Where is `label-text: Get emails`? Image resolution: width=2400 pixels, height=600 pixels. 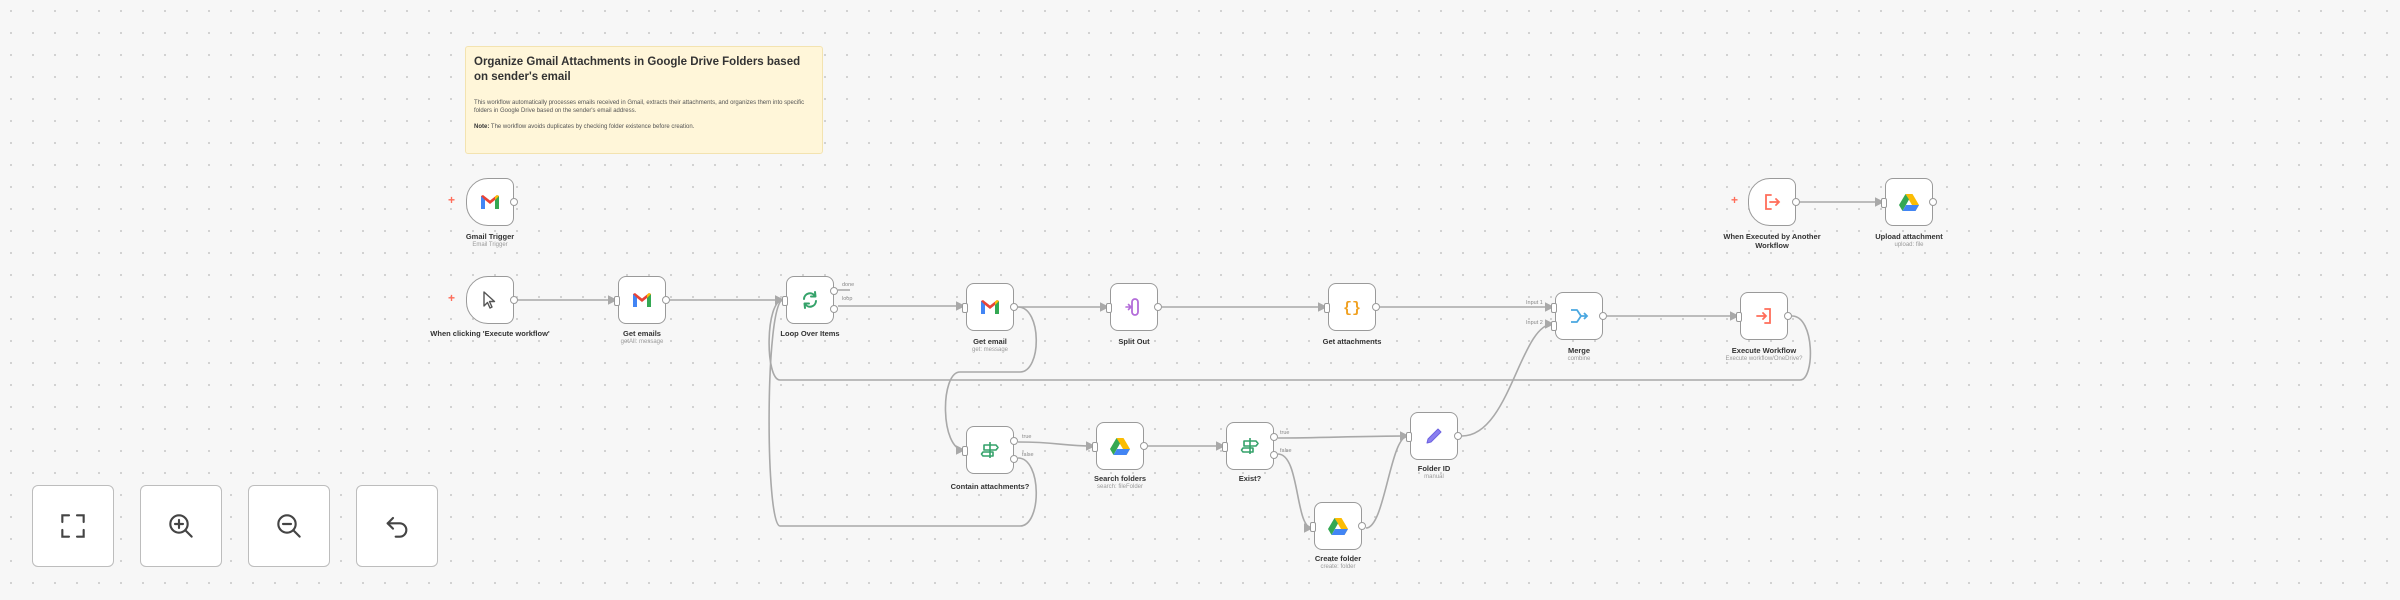
label-text: Get emails is located at coordinates (642, 333).